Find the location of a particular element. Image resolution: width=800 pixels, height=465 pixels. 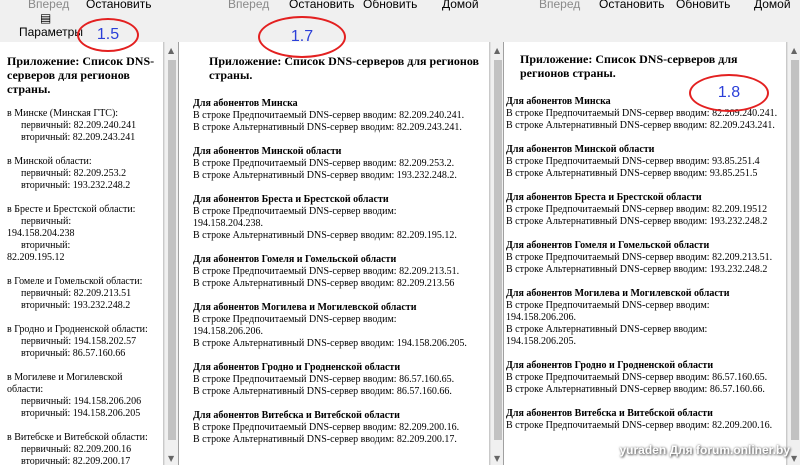

dns-line: 194.158.204.238. is located at coordinates (228, 223).